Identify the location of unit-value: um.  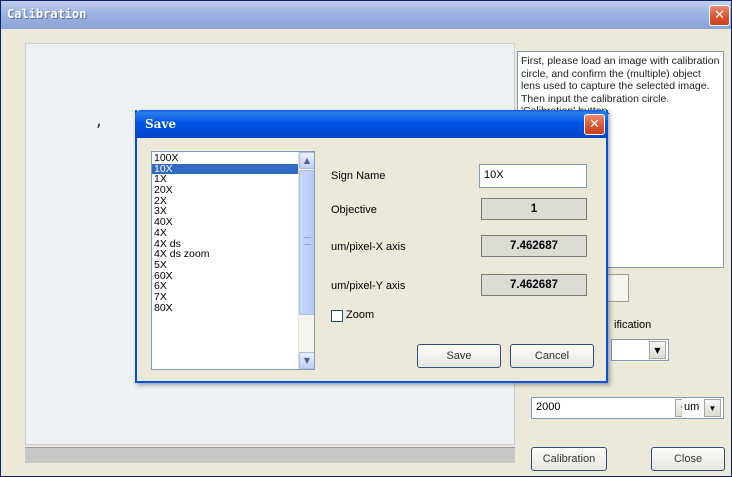
(692, 407).